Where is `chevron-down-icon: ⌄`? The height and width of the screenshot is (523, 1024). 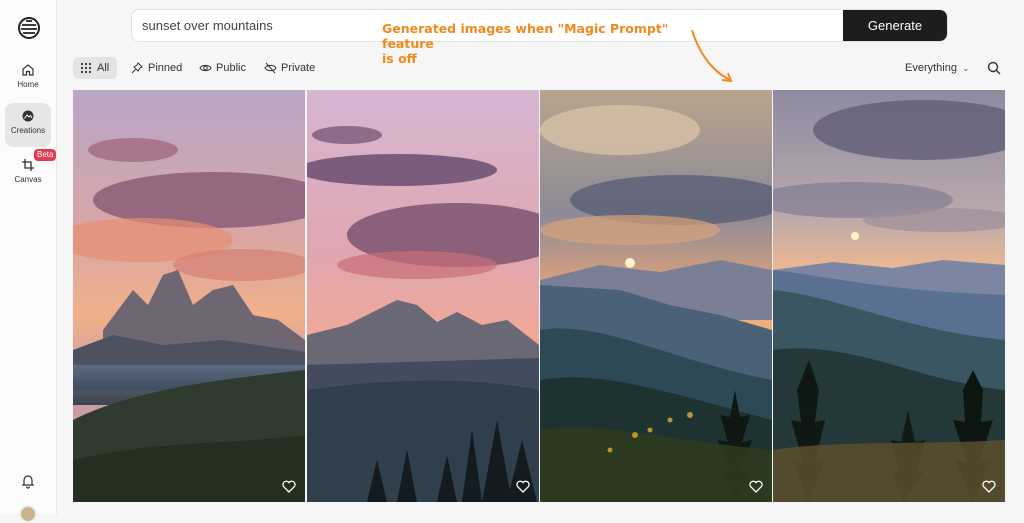
chevron-down-icon: ⌄ is located at coordinates (965, 68).